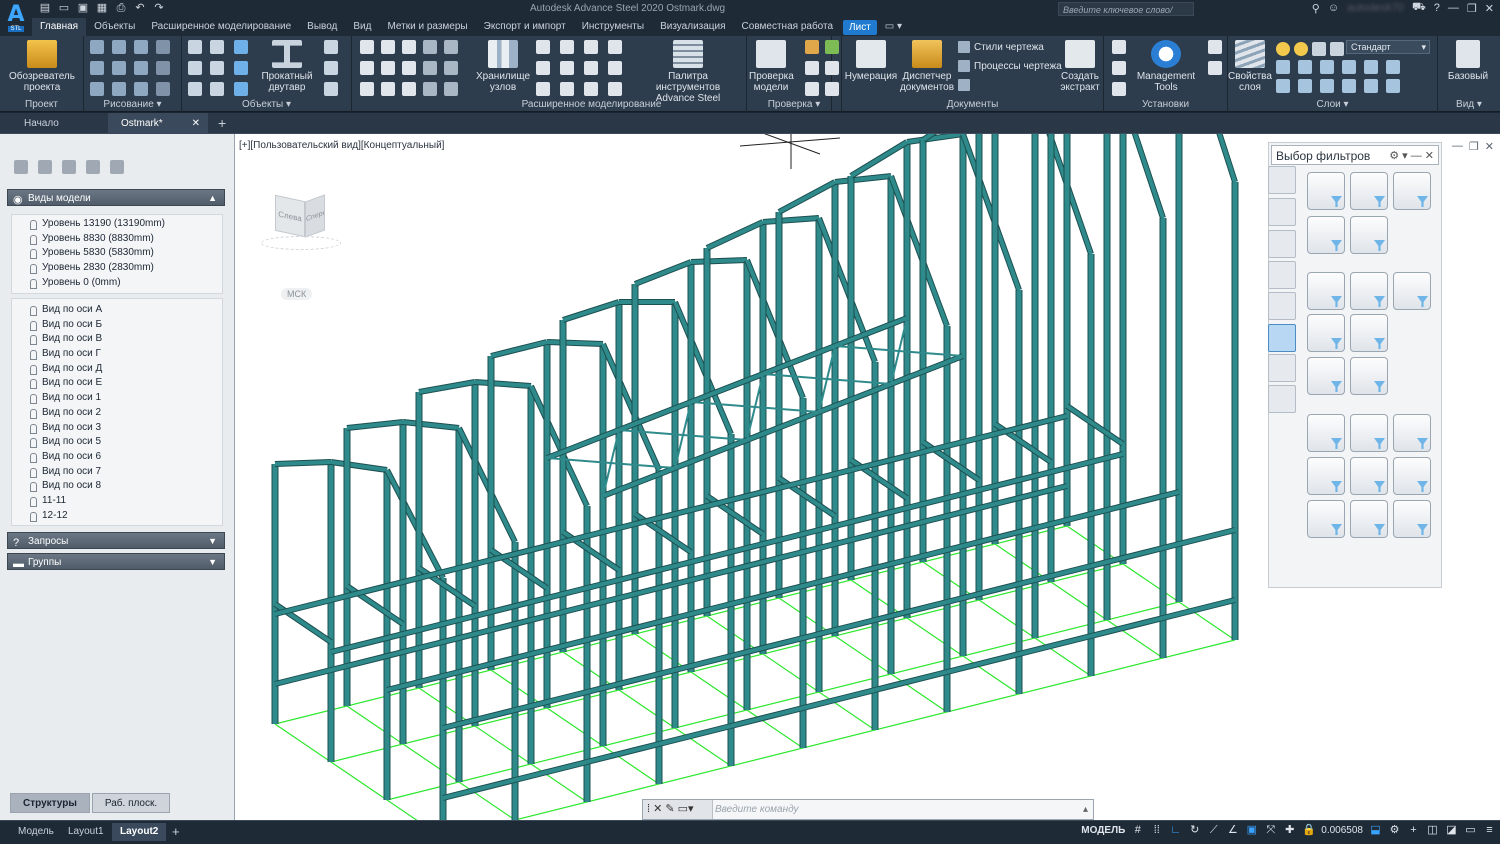 This screenshot has width=1500, height=844. Describe the element at coordinates (1316, 8) in the screenshot. I see `binoculars-icon: ⚲` at that location.